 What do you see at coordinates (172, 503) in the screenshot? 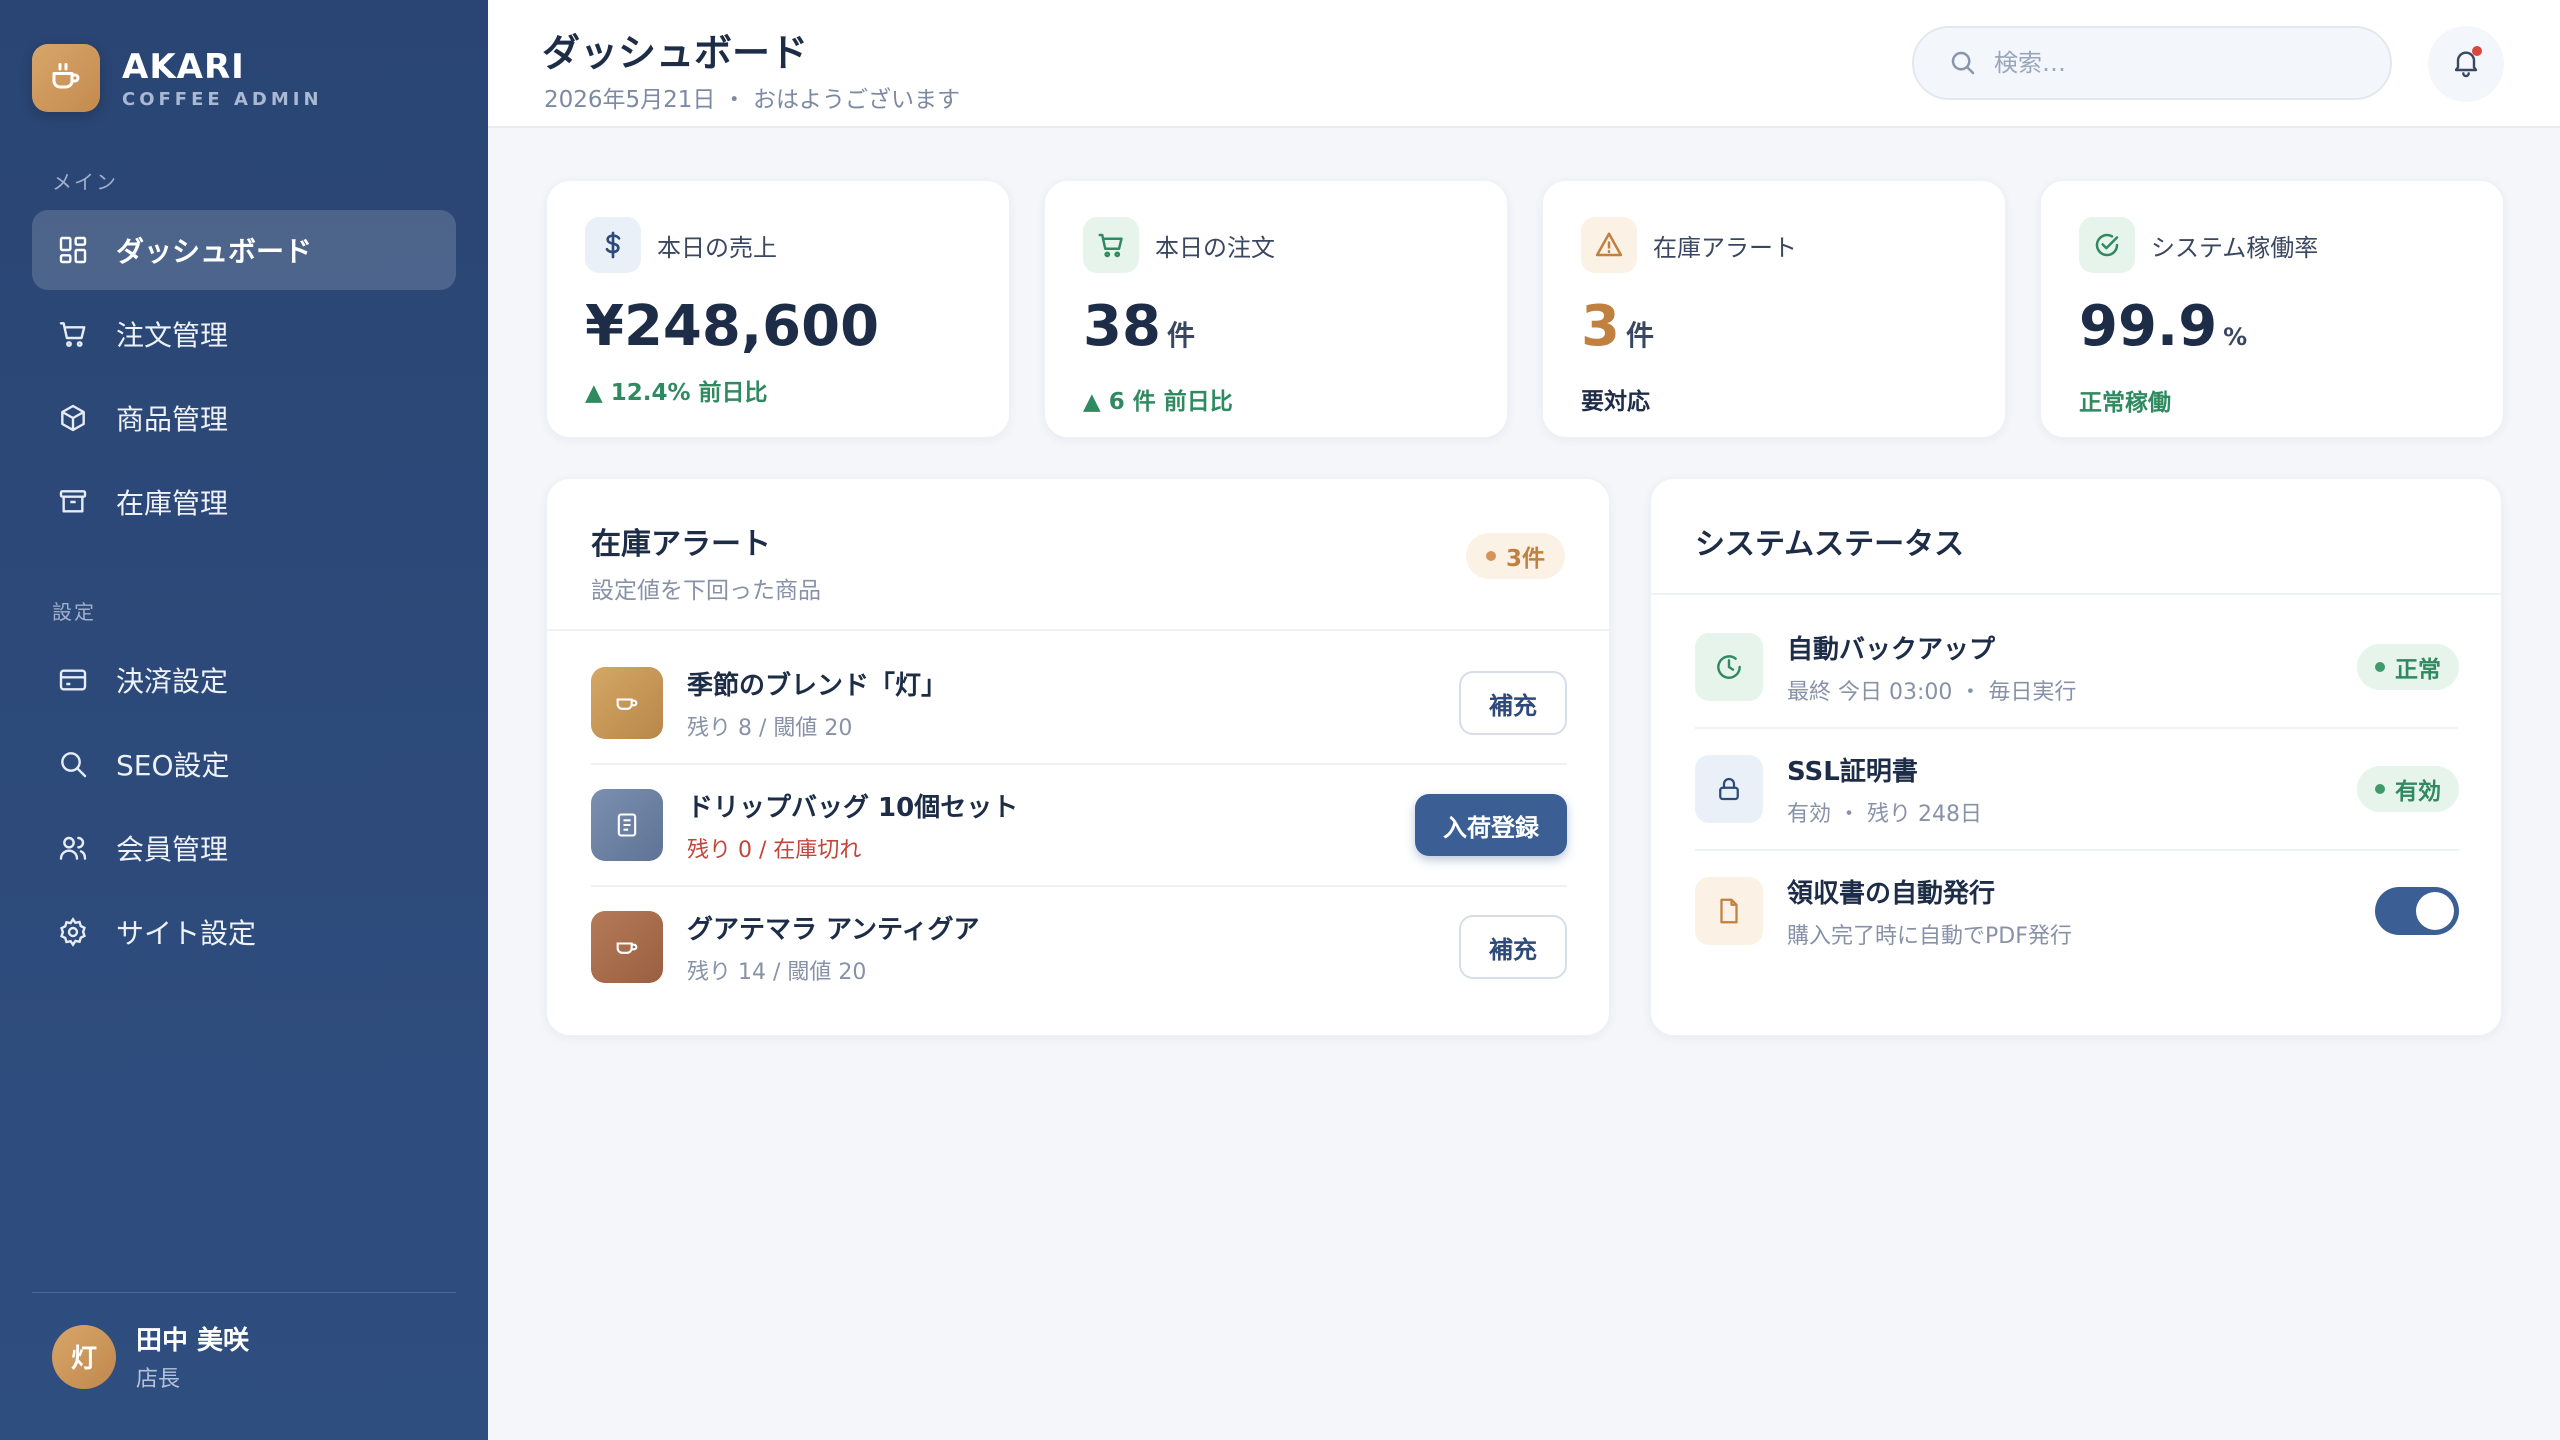
I see `sidebar-item-label: 在庫管理` at bounding box center [172, 503].